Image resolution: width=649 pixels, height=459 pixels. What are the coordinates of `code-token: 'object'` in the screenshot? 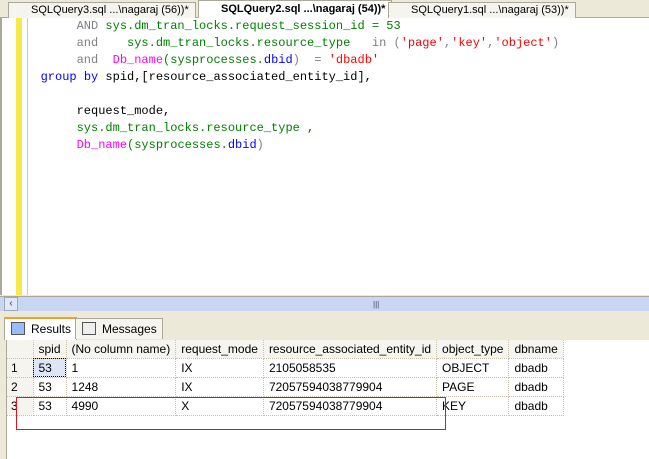 It's located at (523, 43).